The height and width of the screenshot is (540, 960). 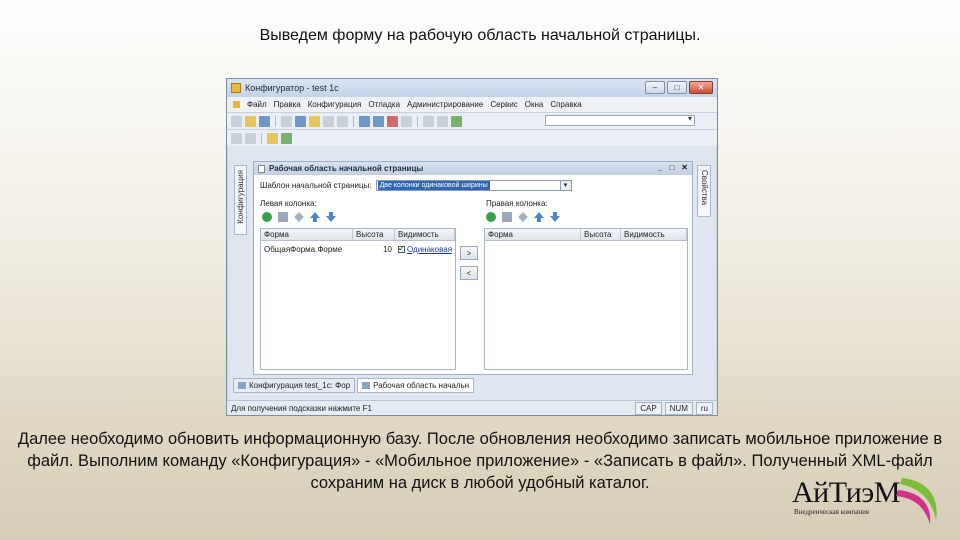 What do you see at coordinates (660, 167) in the screenshot?
I see `doc-minimize-button: _` at bounding box center [660, 167].